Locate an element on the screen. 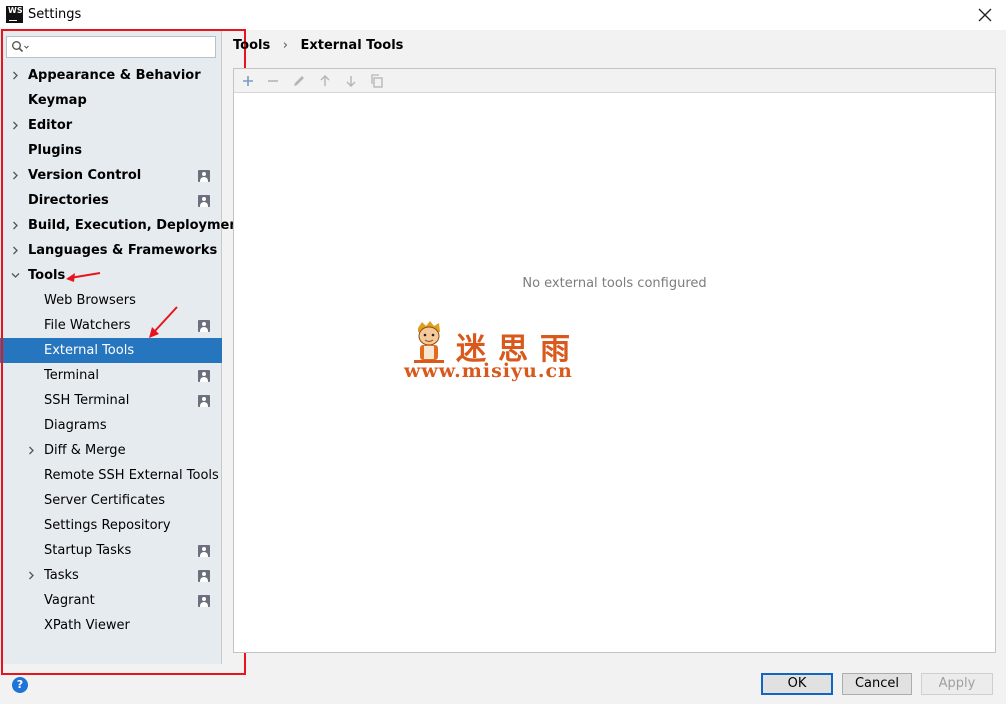 This screenshot has height=704, width=1006. add-icon is located at coordinates (248, 81).